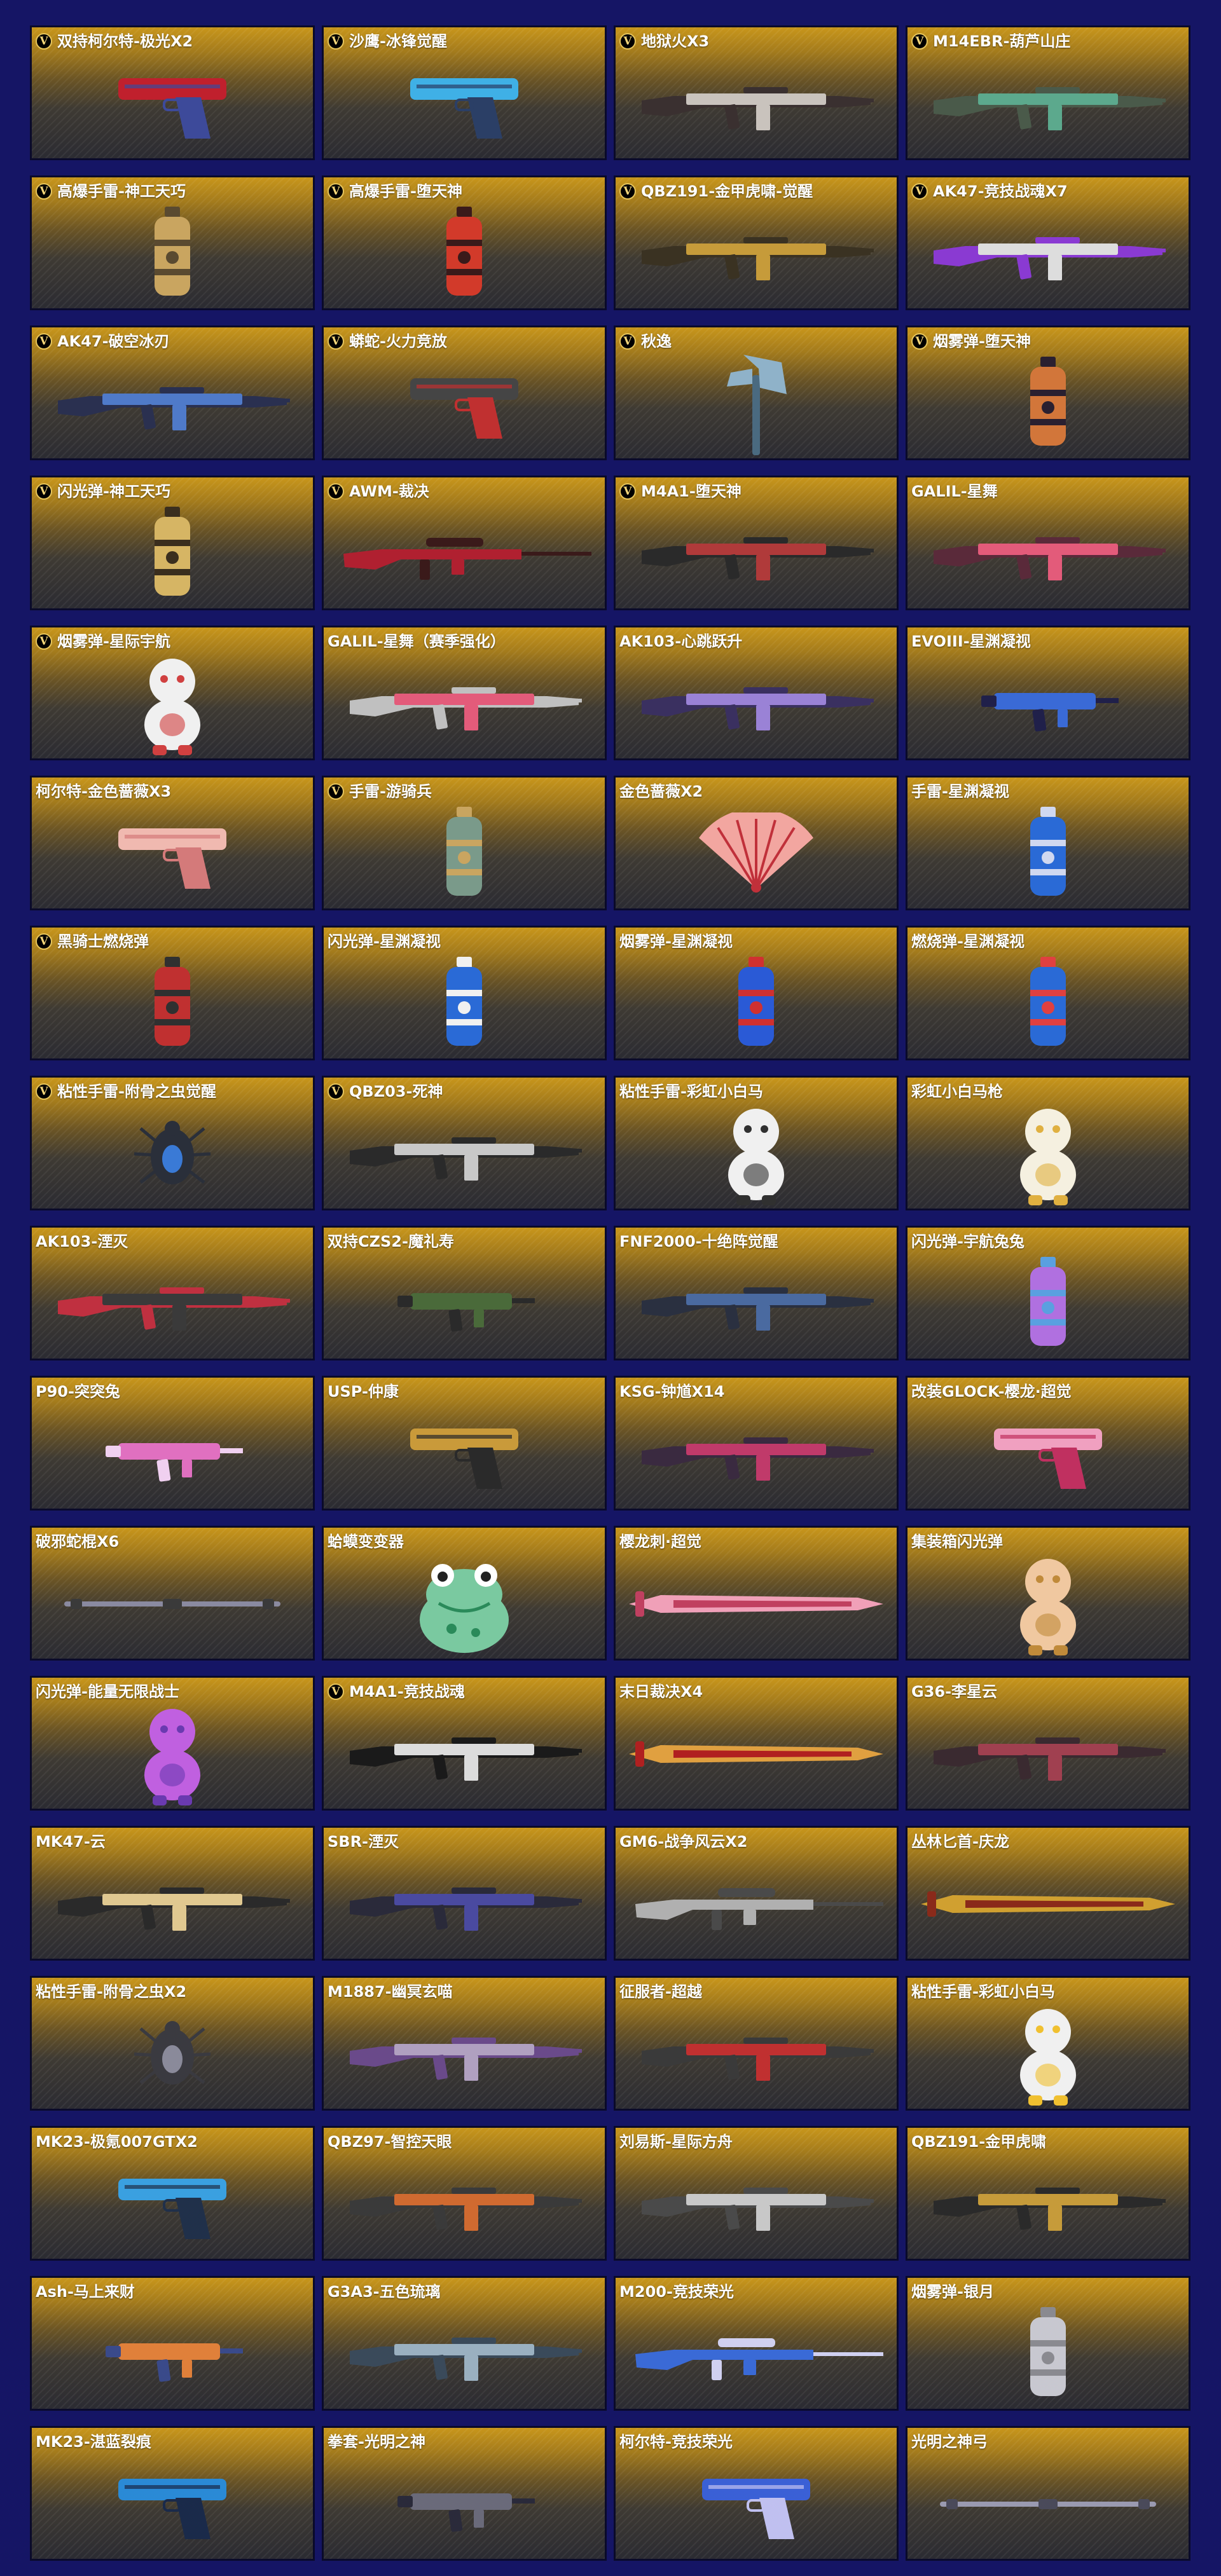 This screenshot has height=2576, width=1221. I want to click on item-card: VM200-竞技荣光, so click(756, 2343).